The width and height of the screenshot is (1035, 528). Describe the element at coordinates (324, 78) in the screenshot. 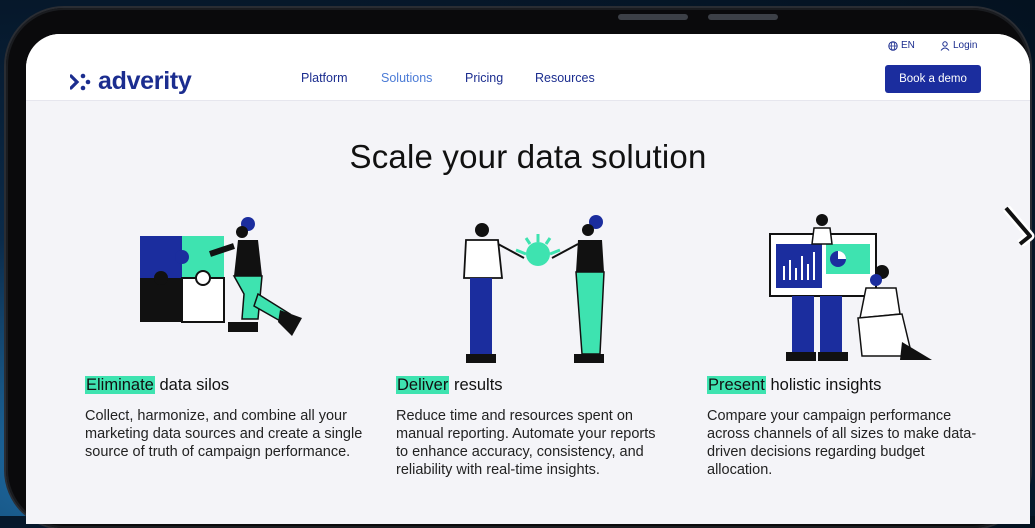

I see `nav-platform: Platform` at that location.